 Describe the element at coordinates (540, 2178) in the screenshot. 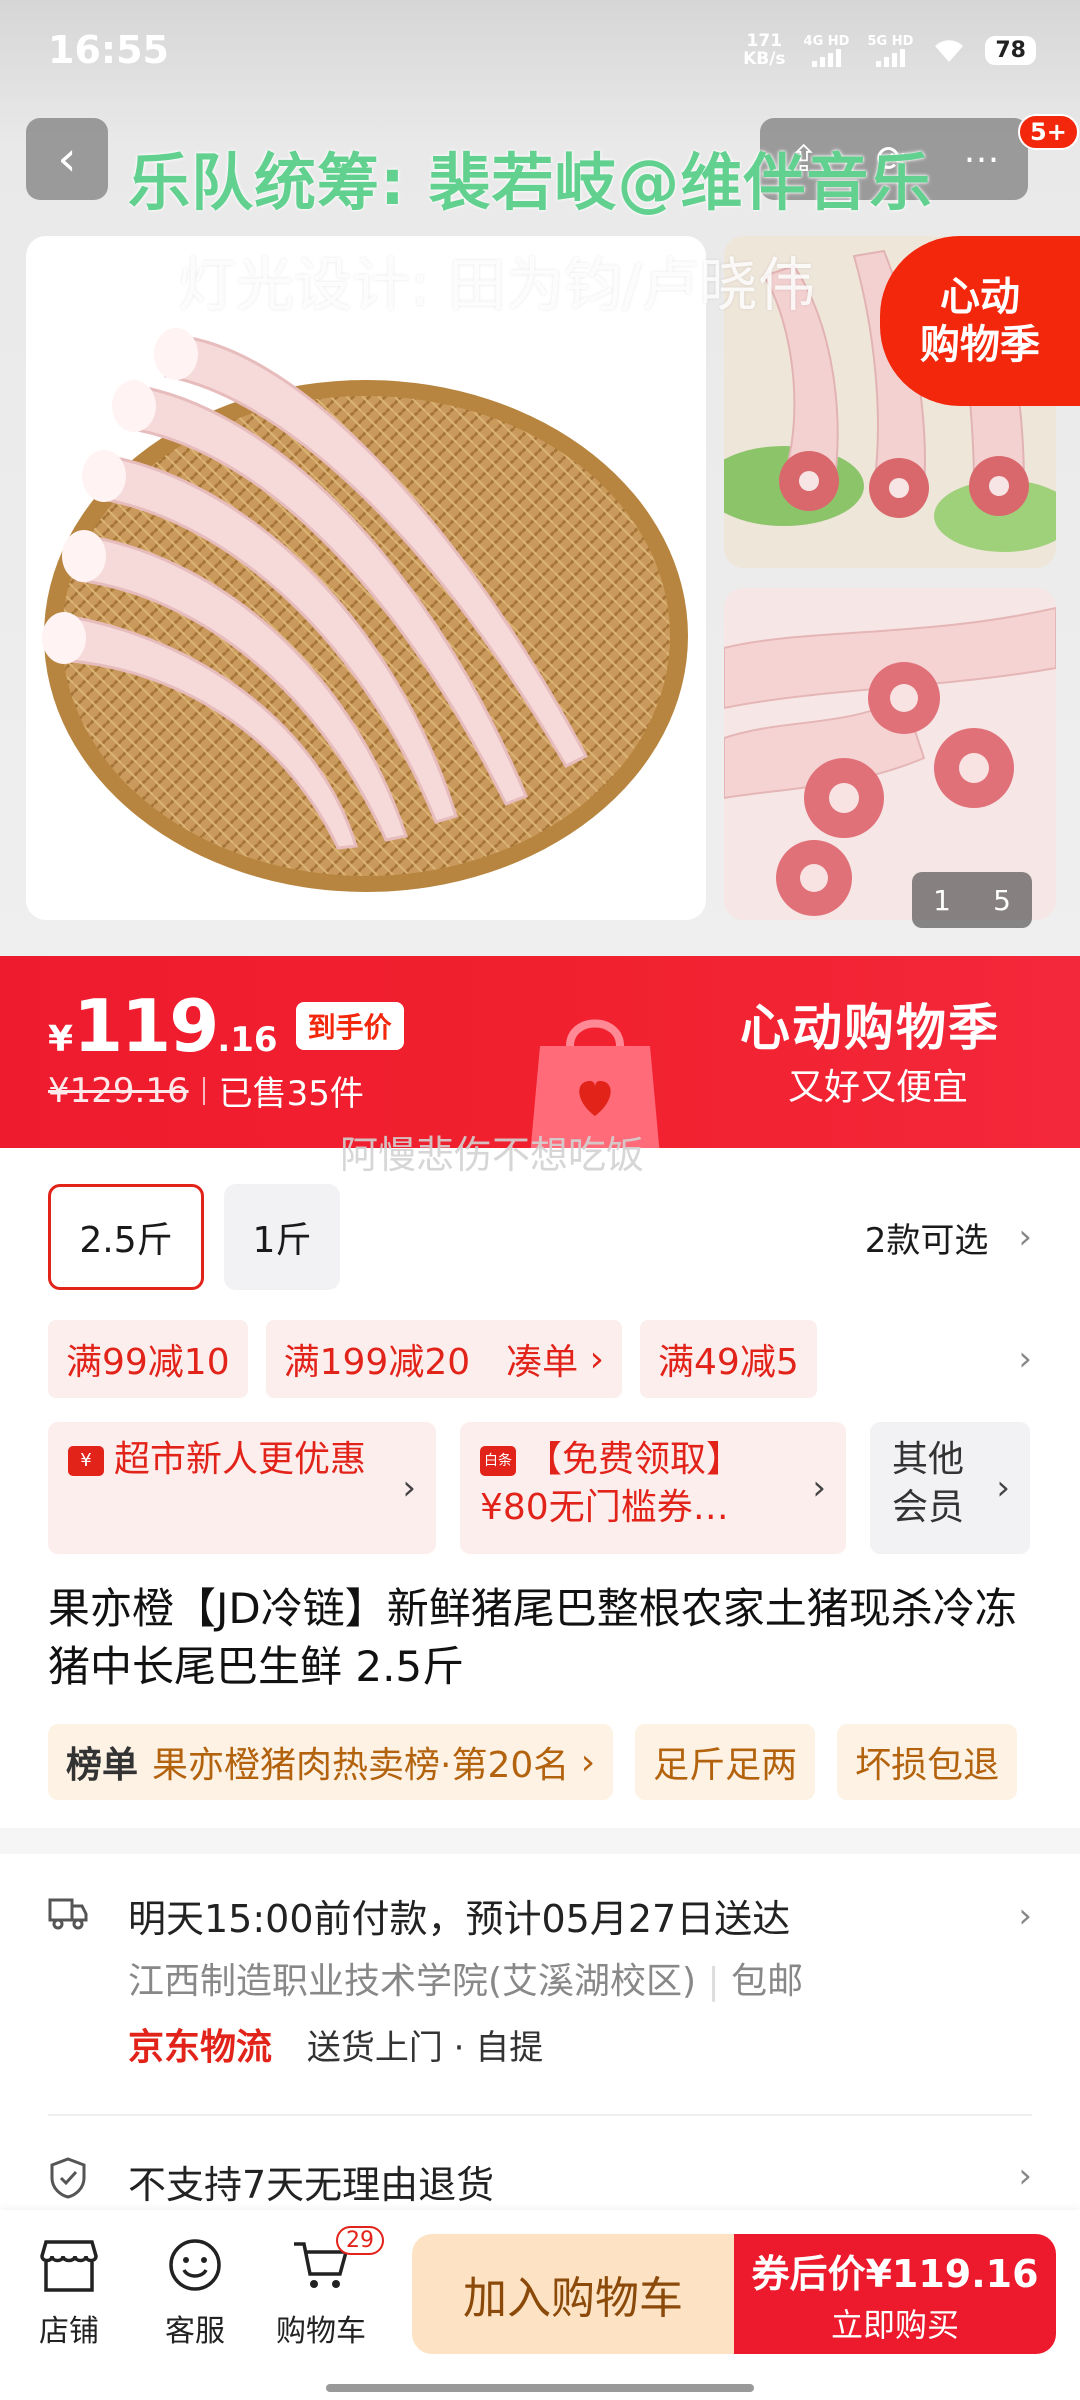

I see `return-policy: 不支持7天无理由退货 ›` at that location.